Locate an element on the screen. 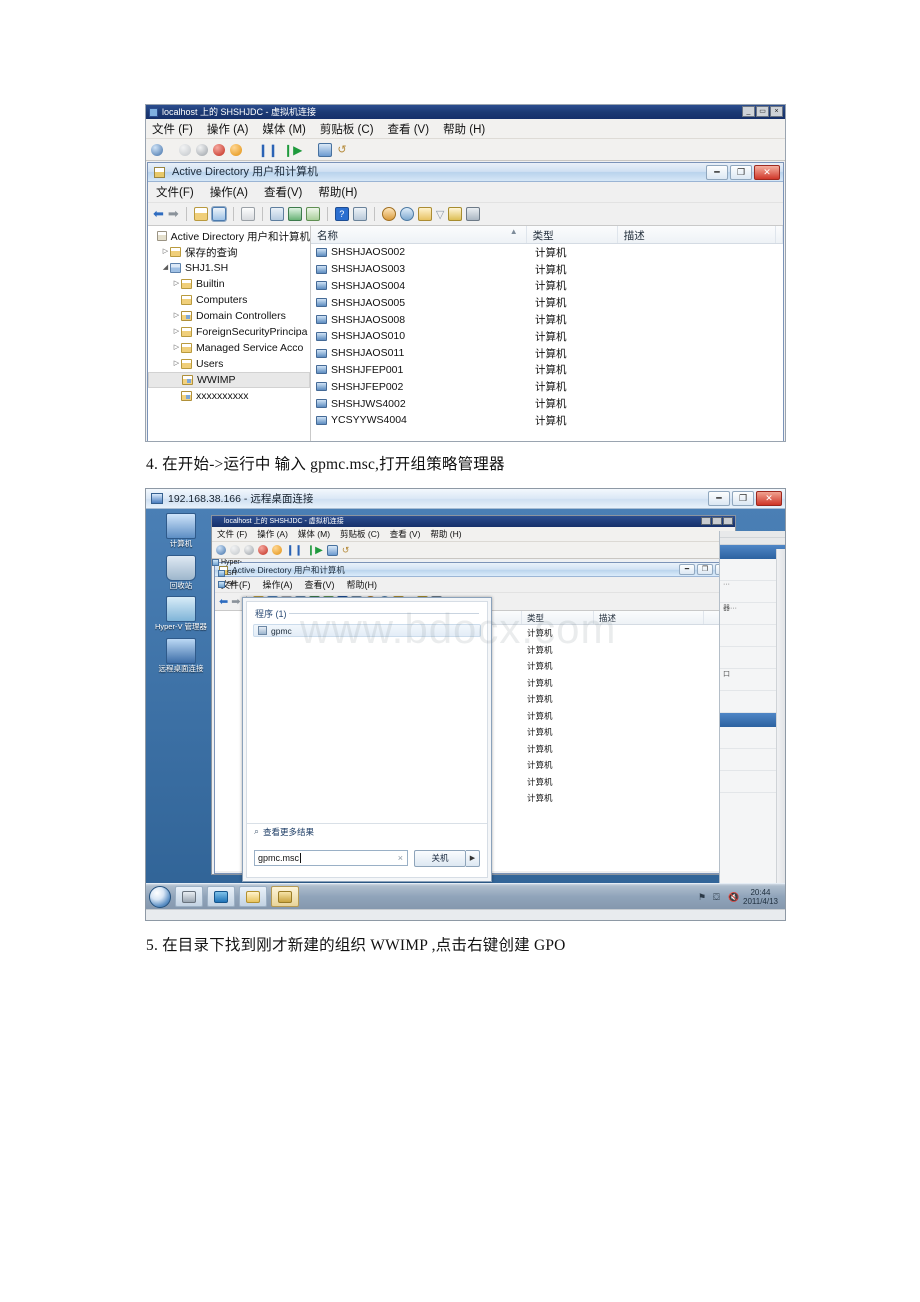  list-icon is located at coordinates (276, 214).